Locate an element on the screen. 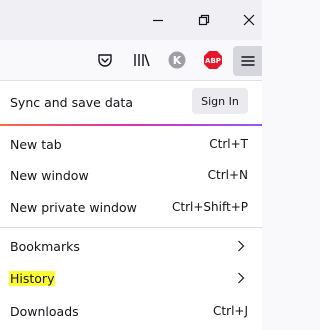 The width and height of the screenshot is (320, 330). close-button is located at coordinates (249, 20).